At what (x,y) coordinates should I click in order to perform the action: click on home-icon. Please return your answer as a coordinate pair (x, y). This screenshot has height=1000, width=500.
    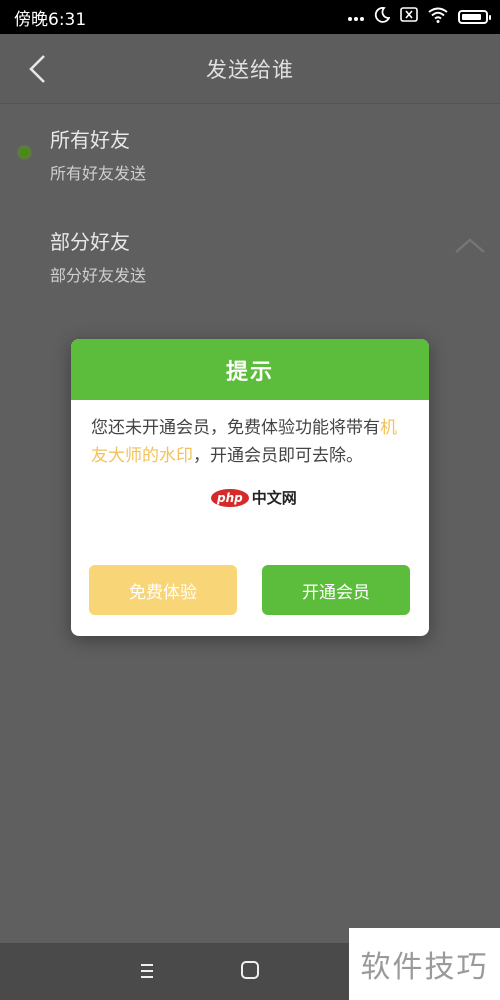
    Looking at the image, I should click on (250, 970).